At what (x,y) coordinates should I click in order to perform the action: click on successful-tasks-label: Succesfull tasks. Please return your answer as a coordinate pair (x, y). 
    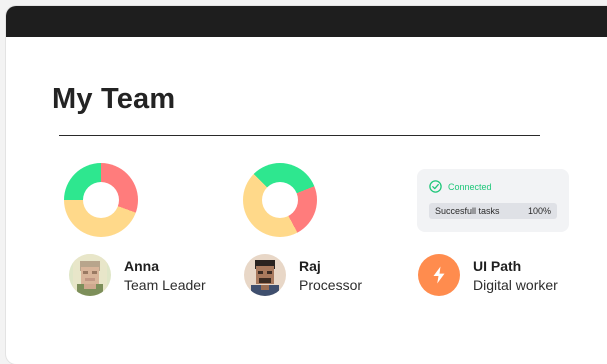
    Looking at the image, I should click on (467, 211).